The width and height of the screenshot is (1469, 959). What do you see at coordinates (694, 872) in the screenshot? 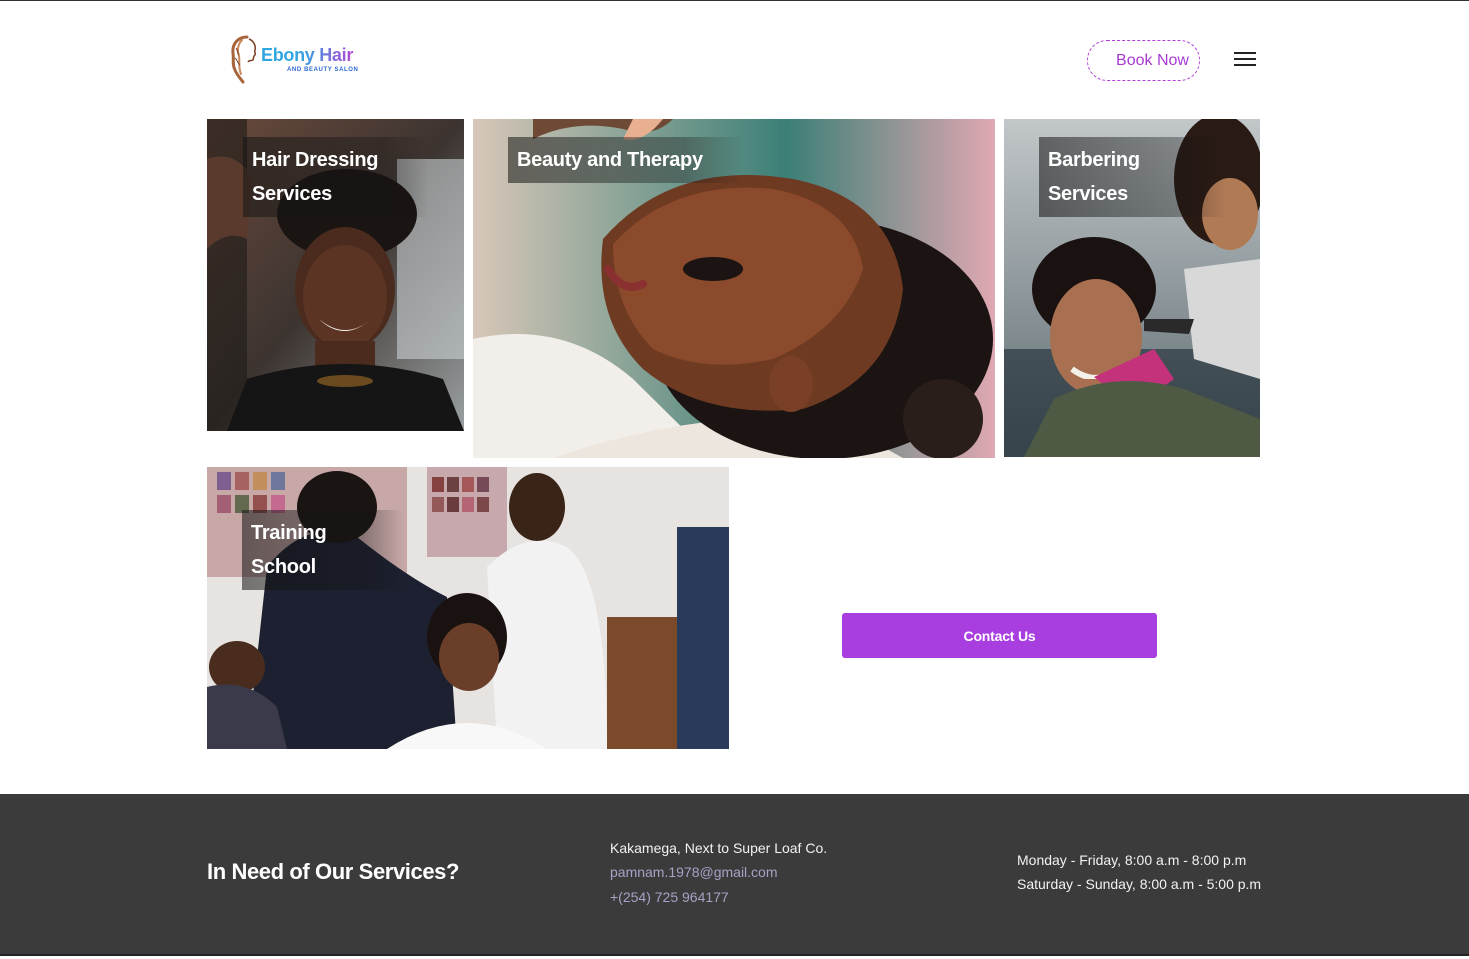
I see `footer-email-link: pamnam.1978@gmail.com` at bounding box center [694, 872].